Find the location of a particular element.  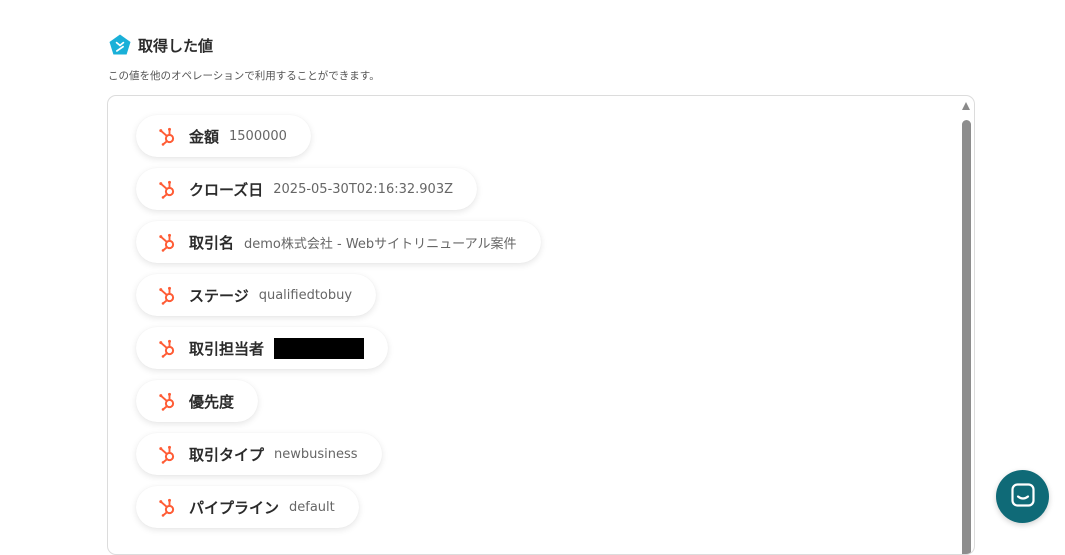

field-value: demo株式会社 - Webサイトリニューアル案件 is located at coordinates (380, 244).